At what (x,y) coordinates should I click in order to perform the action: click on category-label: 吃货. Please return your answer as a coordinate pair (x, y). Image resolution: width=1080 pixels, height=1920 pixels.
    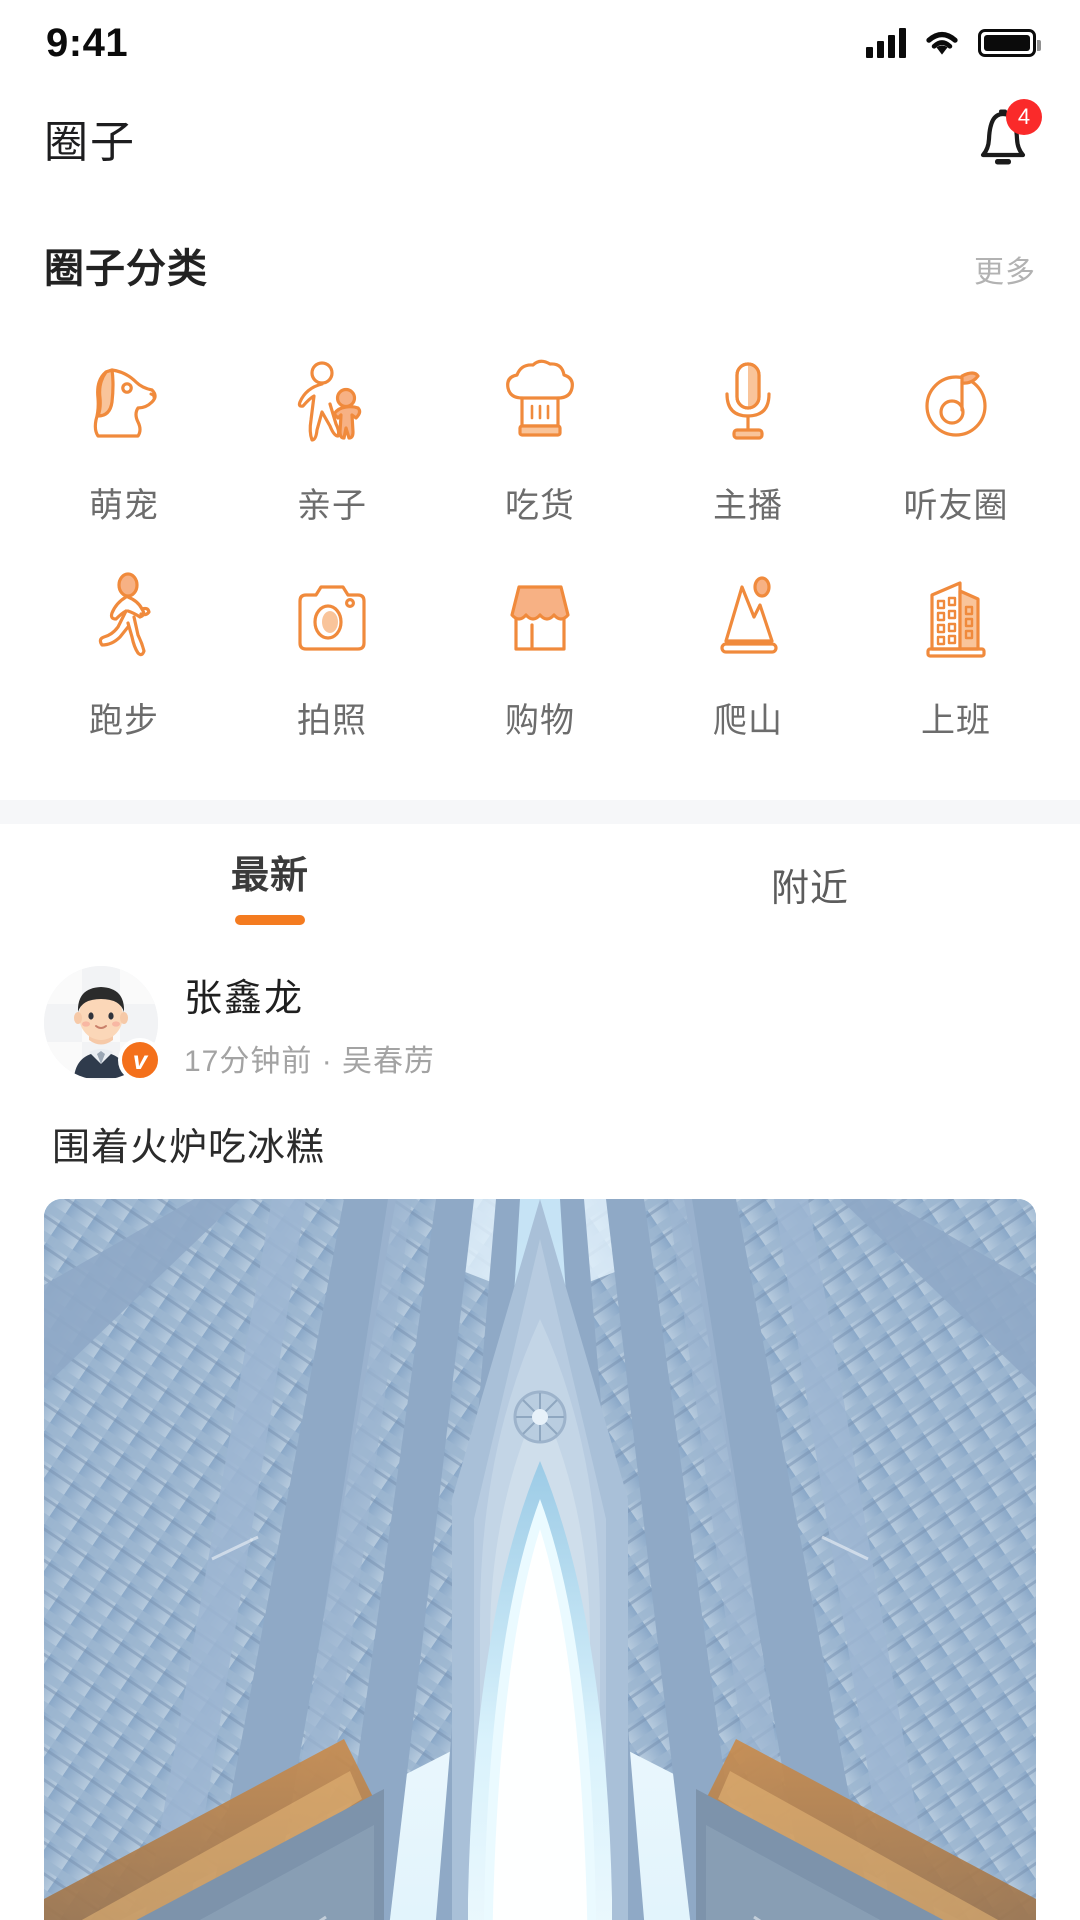
    Looking at the image, I should click on (540, 506).